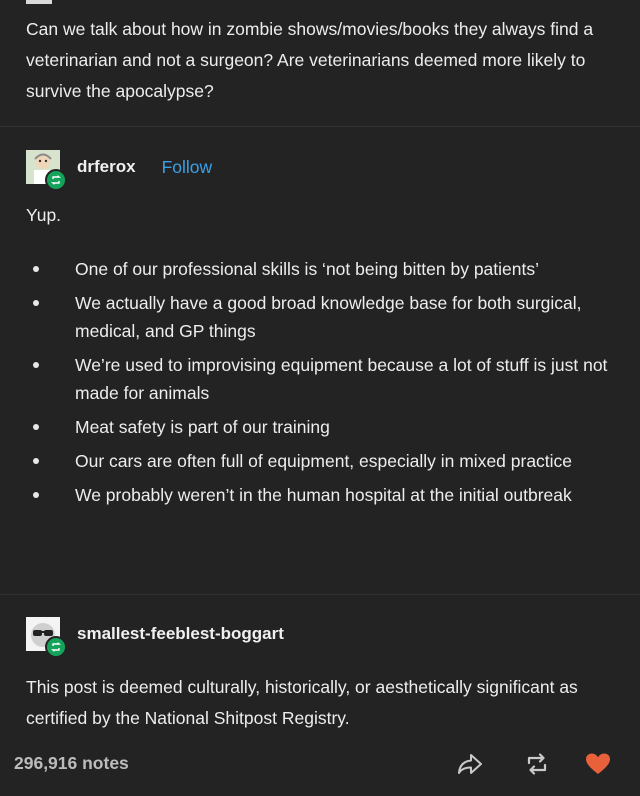 The width and height of the screenshot is (640, 796). I want to click on avatar-drferox, so click(46, 170).